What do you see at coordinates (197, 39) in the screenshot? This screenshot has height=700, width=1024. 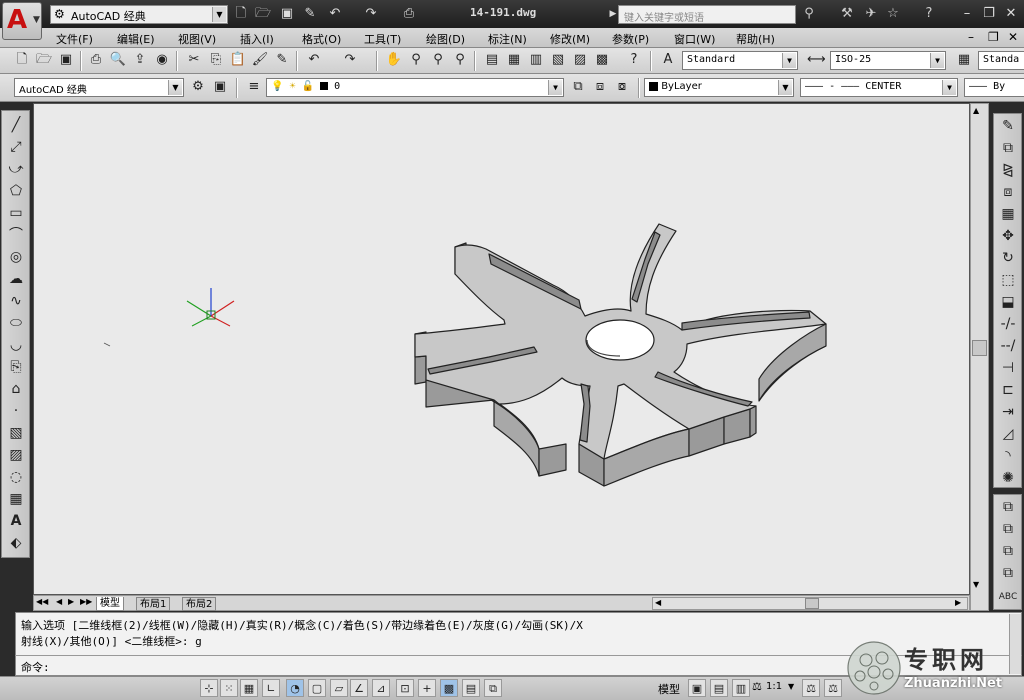 I see `menu-view: 视图(V)` at bounding box center [197, 39].